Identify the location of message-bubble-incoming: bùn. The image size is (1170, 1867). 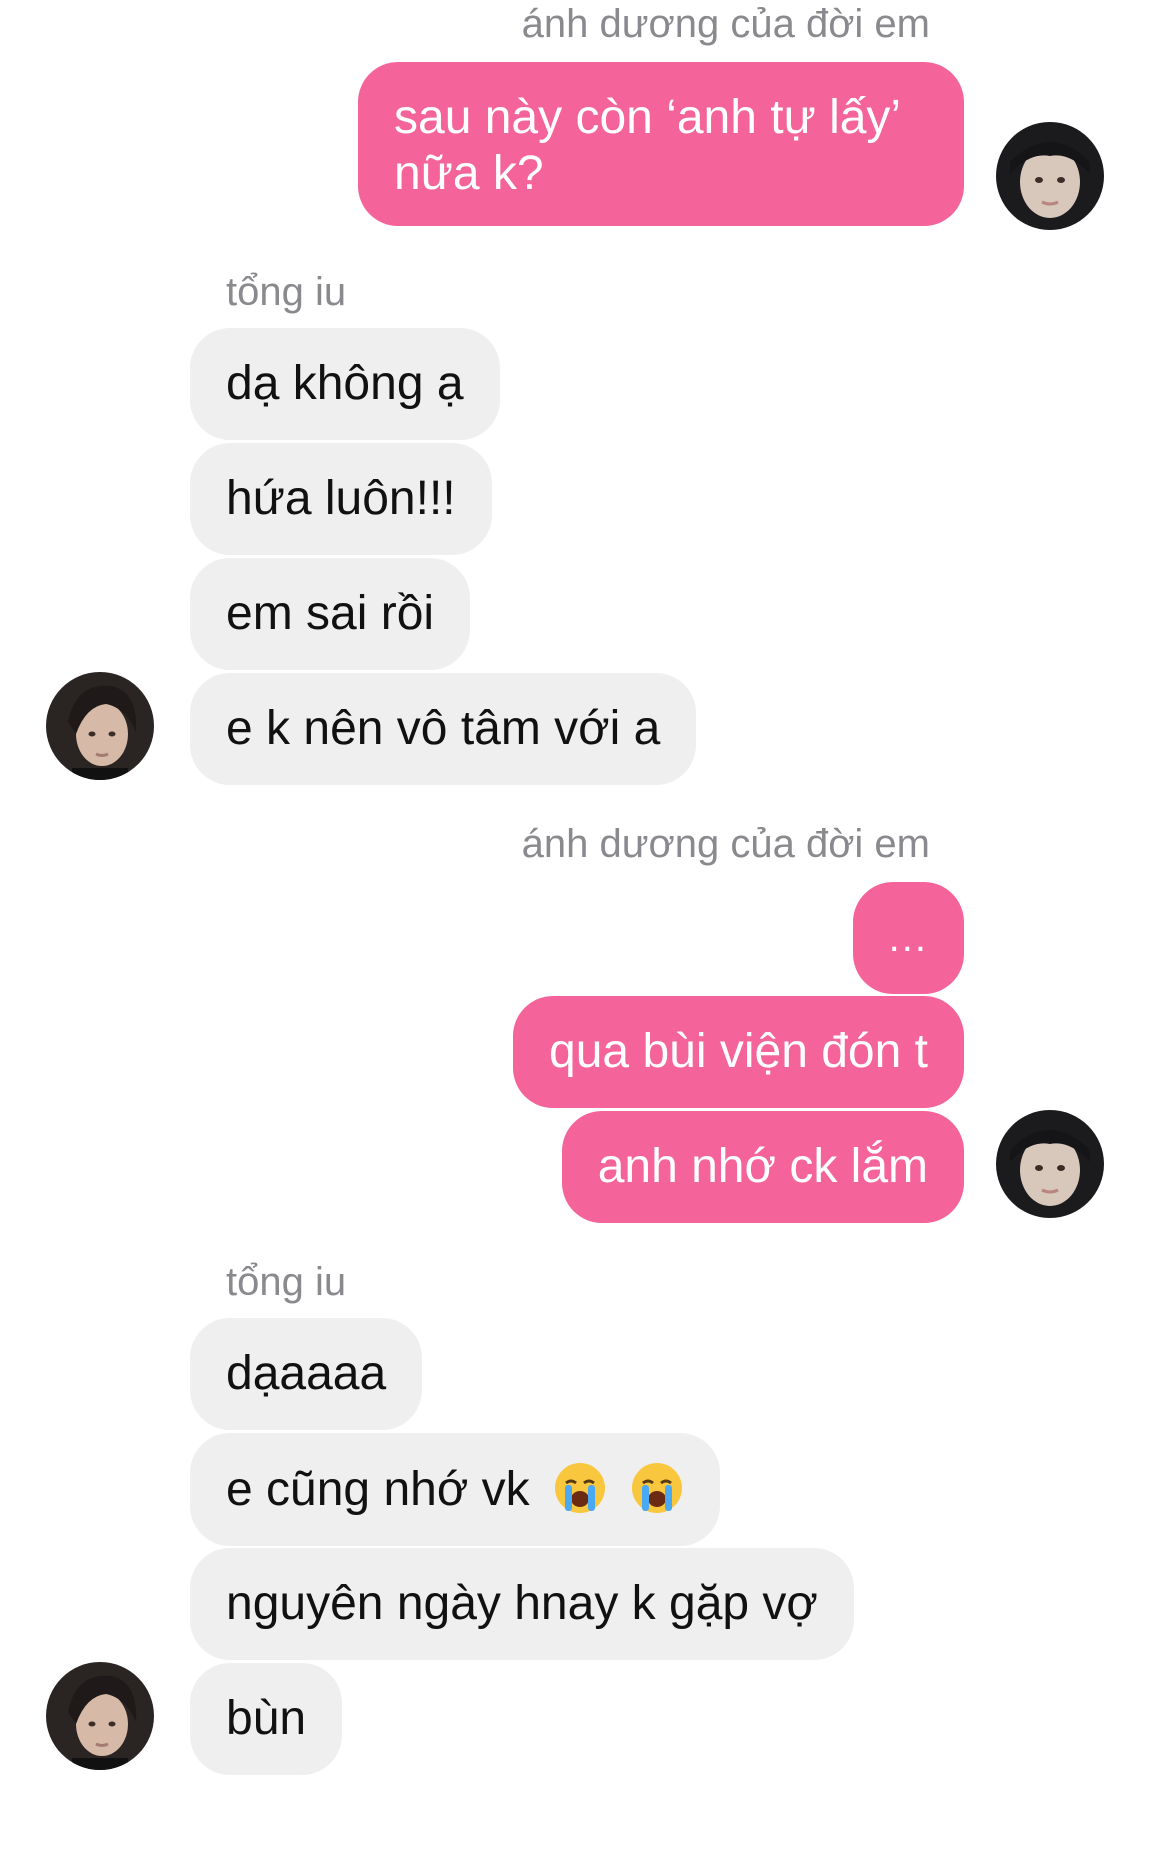
(266, 1719).